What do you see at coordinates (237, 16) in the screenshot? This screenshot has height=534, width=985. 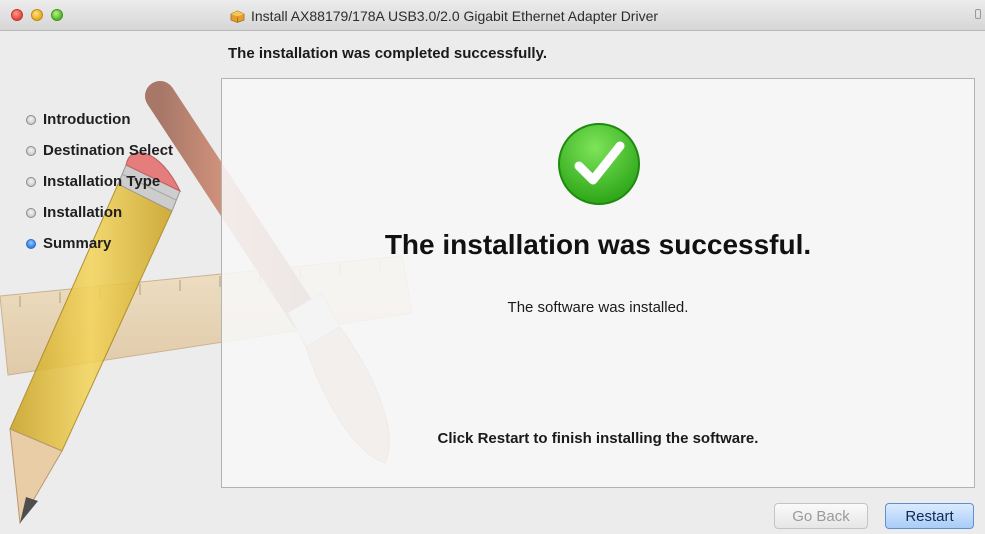 I see `package-icon` at bounding box center [237, 16].